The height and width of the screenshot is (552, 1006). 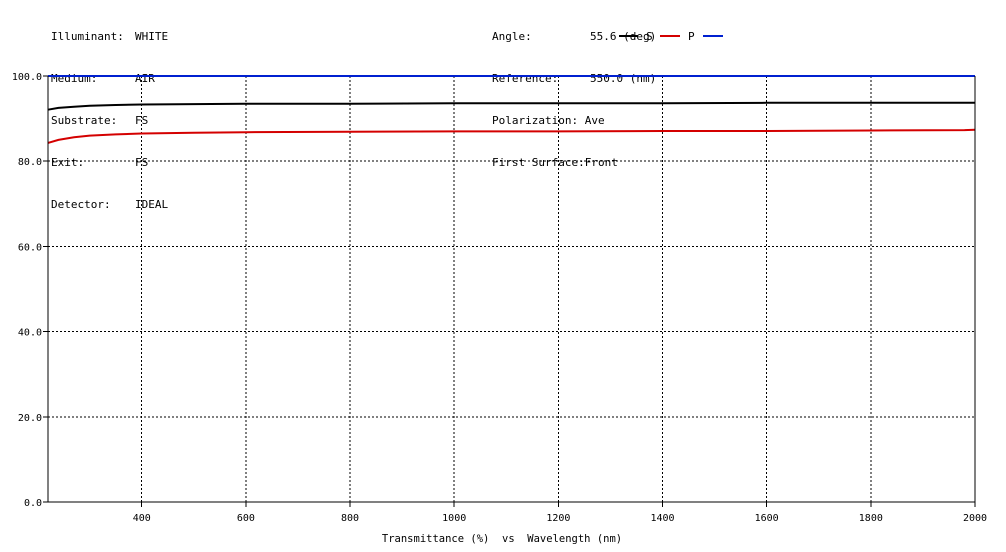 What do you see at coordinates (246, 518) in the screenshot?
I see `x-tick-label: 600` at bounding box center [246, 518].